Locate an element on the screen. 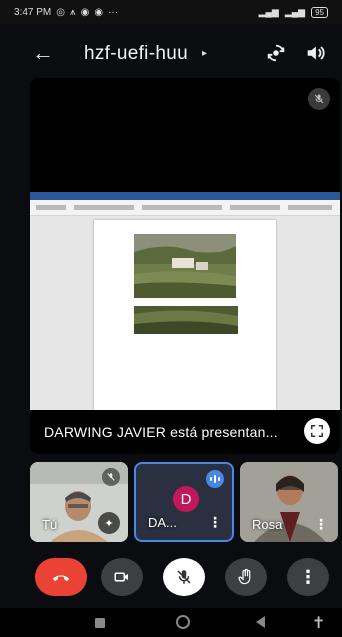 The width and height of the screenshot is (342, 637). speaker-icon is located at coordinates (315, 53).